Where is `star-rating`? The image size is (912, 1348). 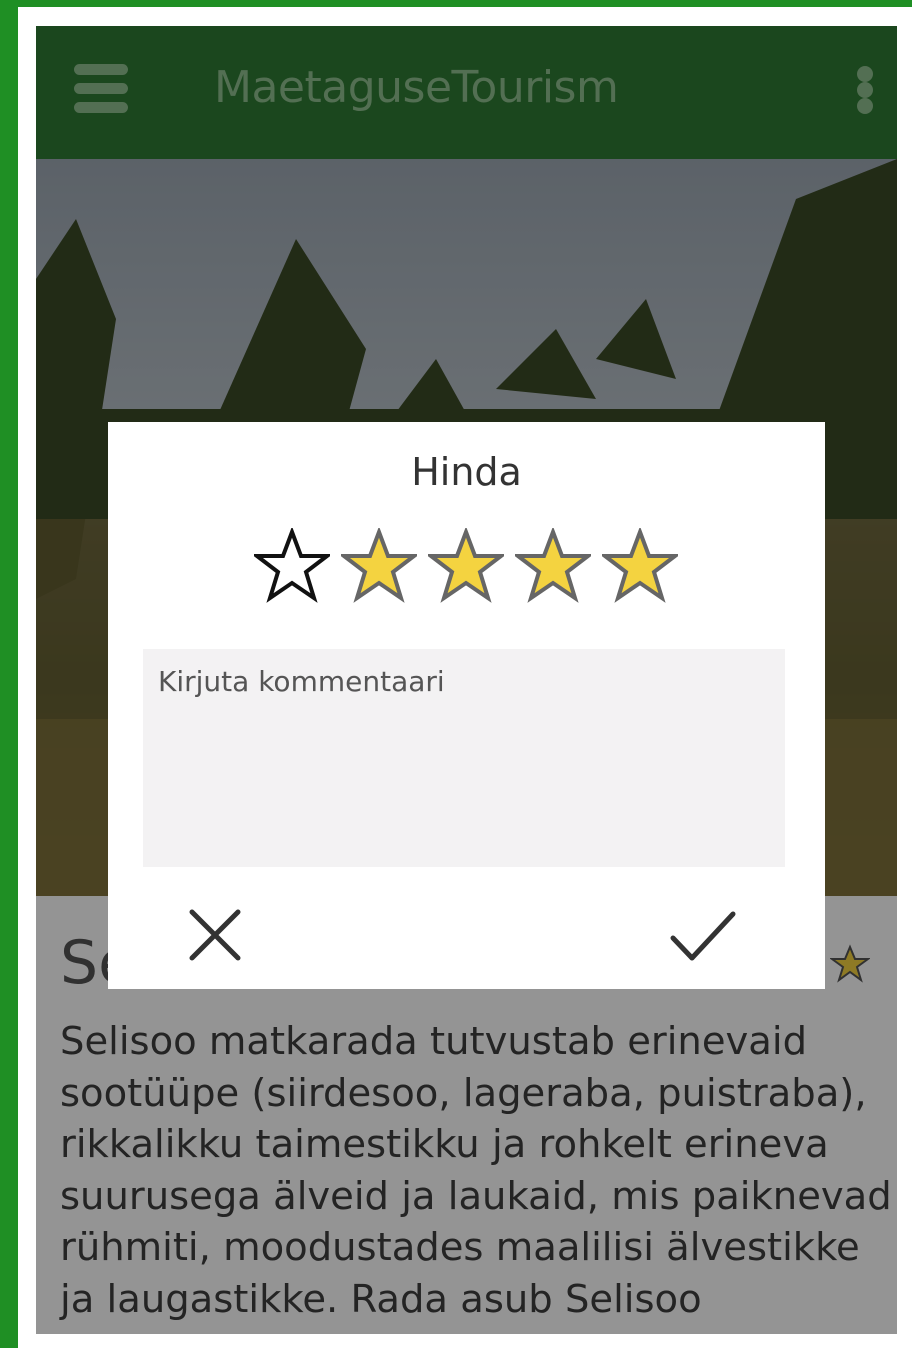 star-rating is located at coordinates (470, 566).